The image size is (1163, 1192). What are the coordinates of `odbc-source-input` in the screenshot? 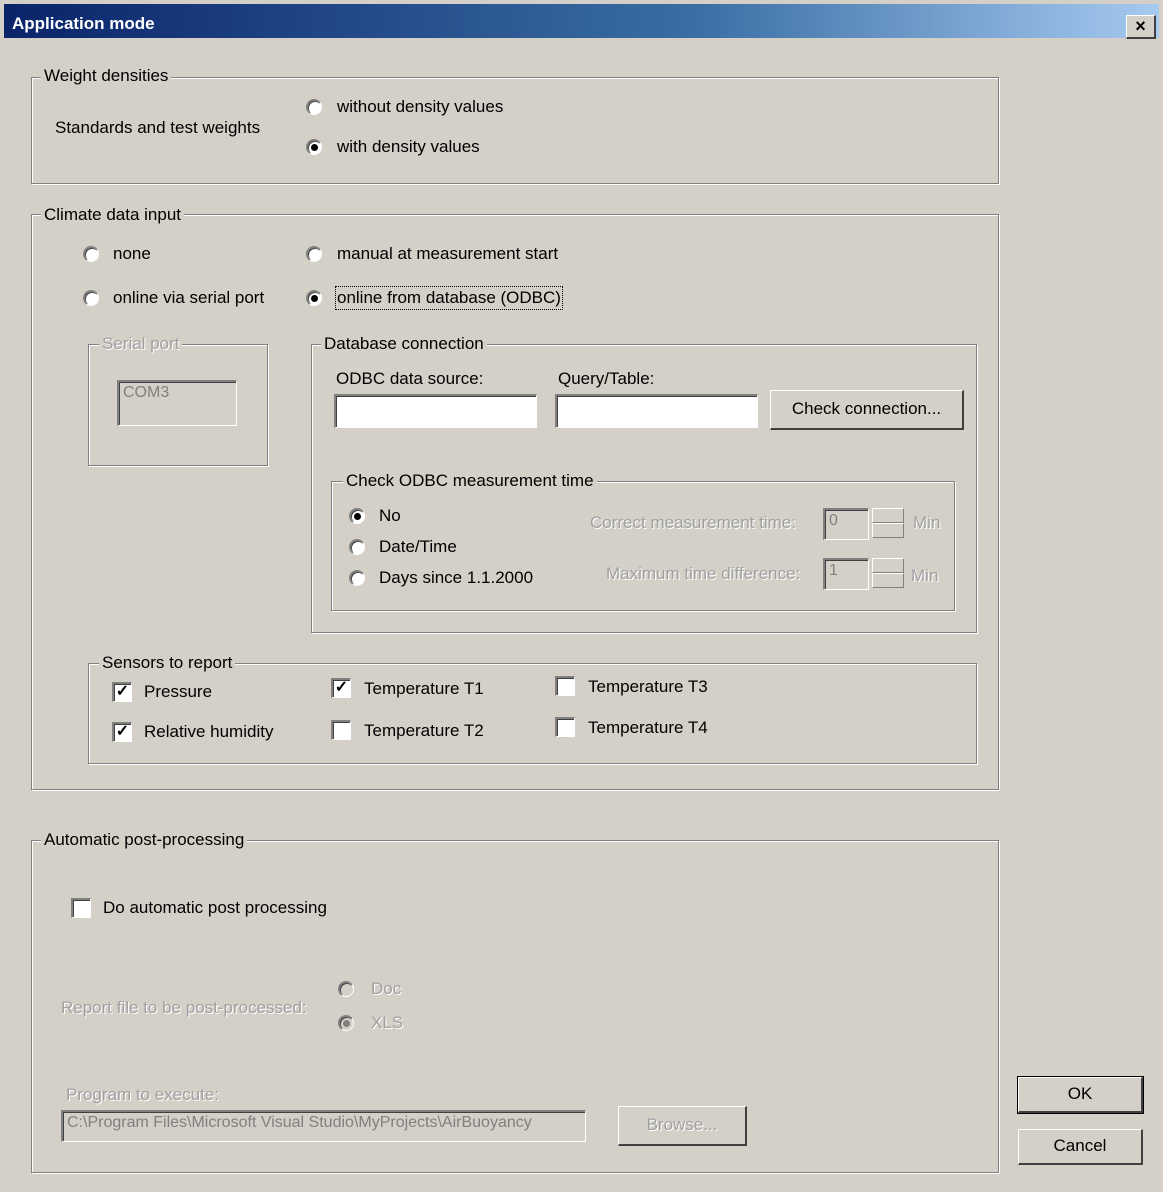 It's located at (435, 411).